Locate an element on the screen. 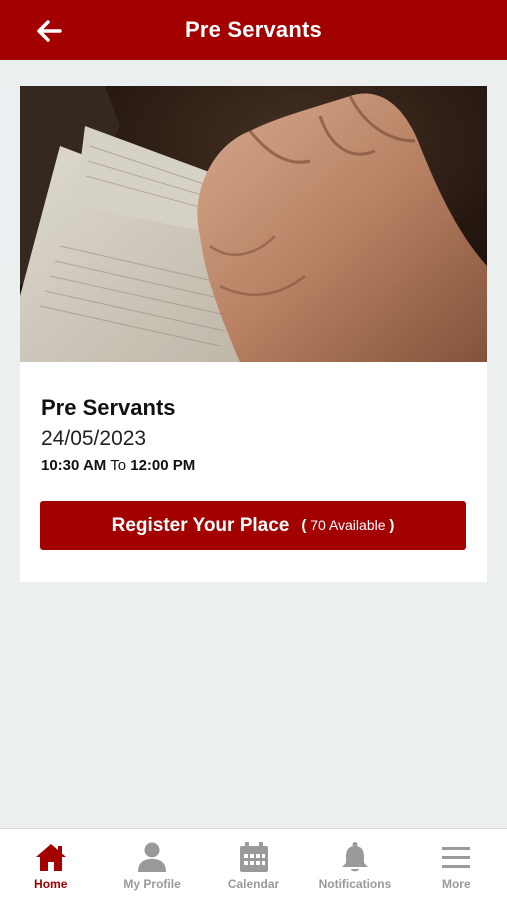 The height and width of the screenshot is (901, 507). tab-my-profile: My Profile is located at coordinates (151, 865).